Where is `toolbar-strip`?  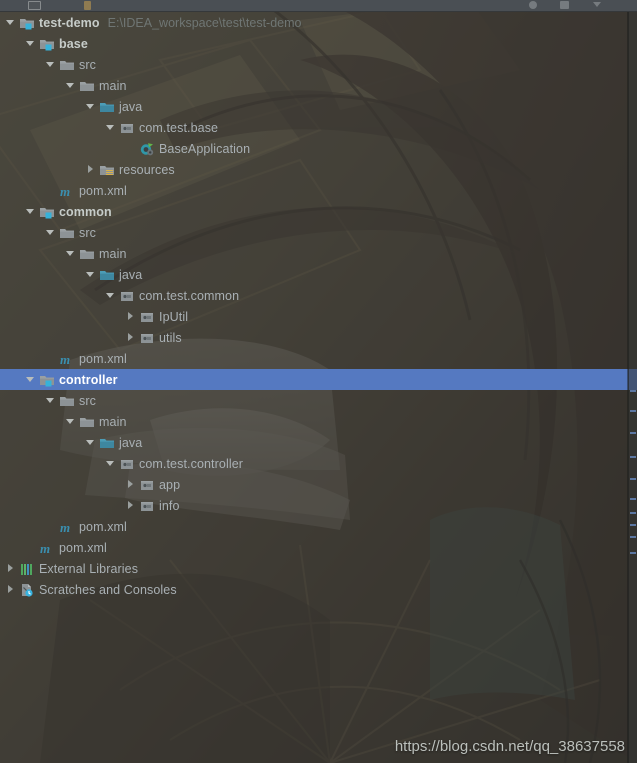
toolbar-strip is located at coordinates (318, 6).